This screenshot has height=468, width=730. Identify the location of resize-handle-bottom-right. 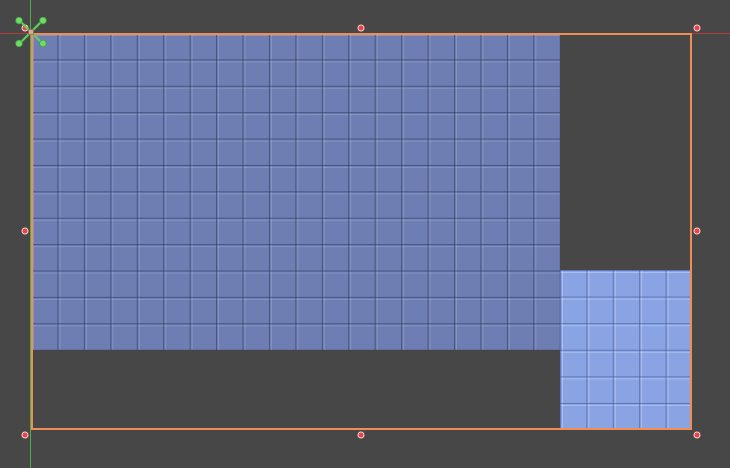
(697, 435).